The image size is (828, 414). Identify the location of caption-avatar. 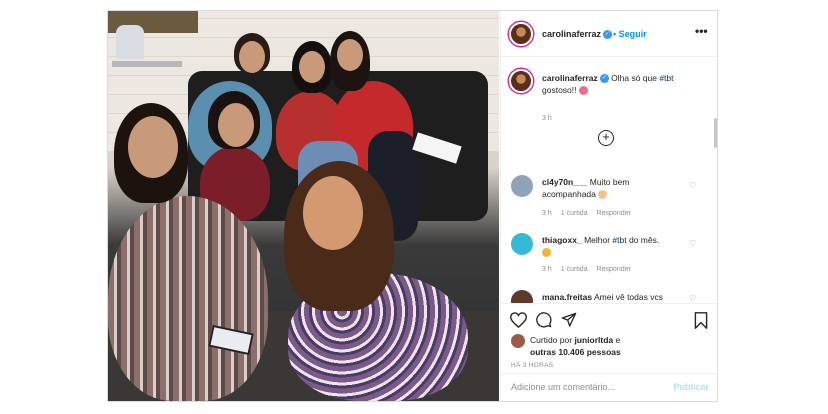
(521, 81).